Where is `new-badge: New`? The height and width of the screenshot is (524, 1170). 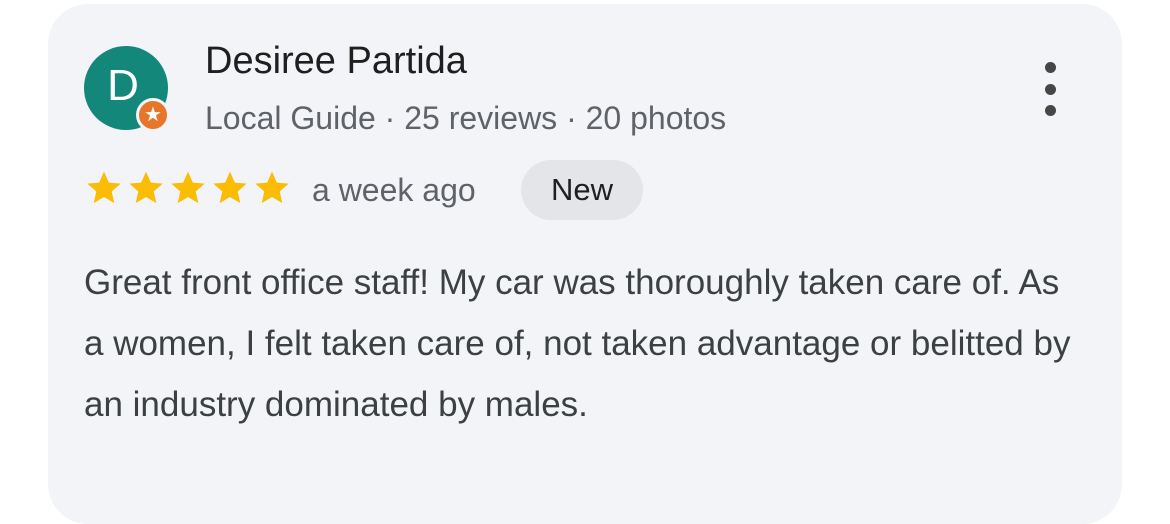
new-badge: New is located at coordinates (582, 190).